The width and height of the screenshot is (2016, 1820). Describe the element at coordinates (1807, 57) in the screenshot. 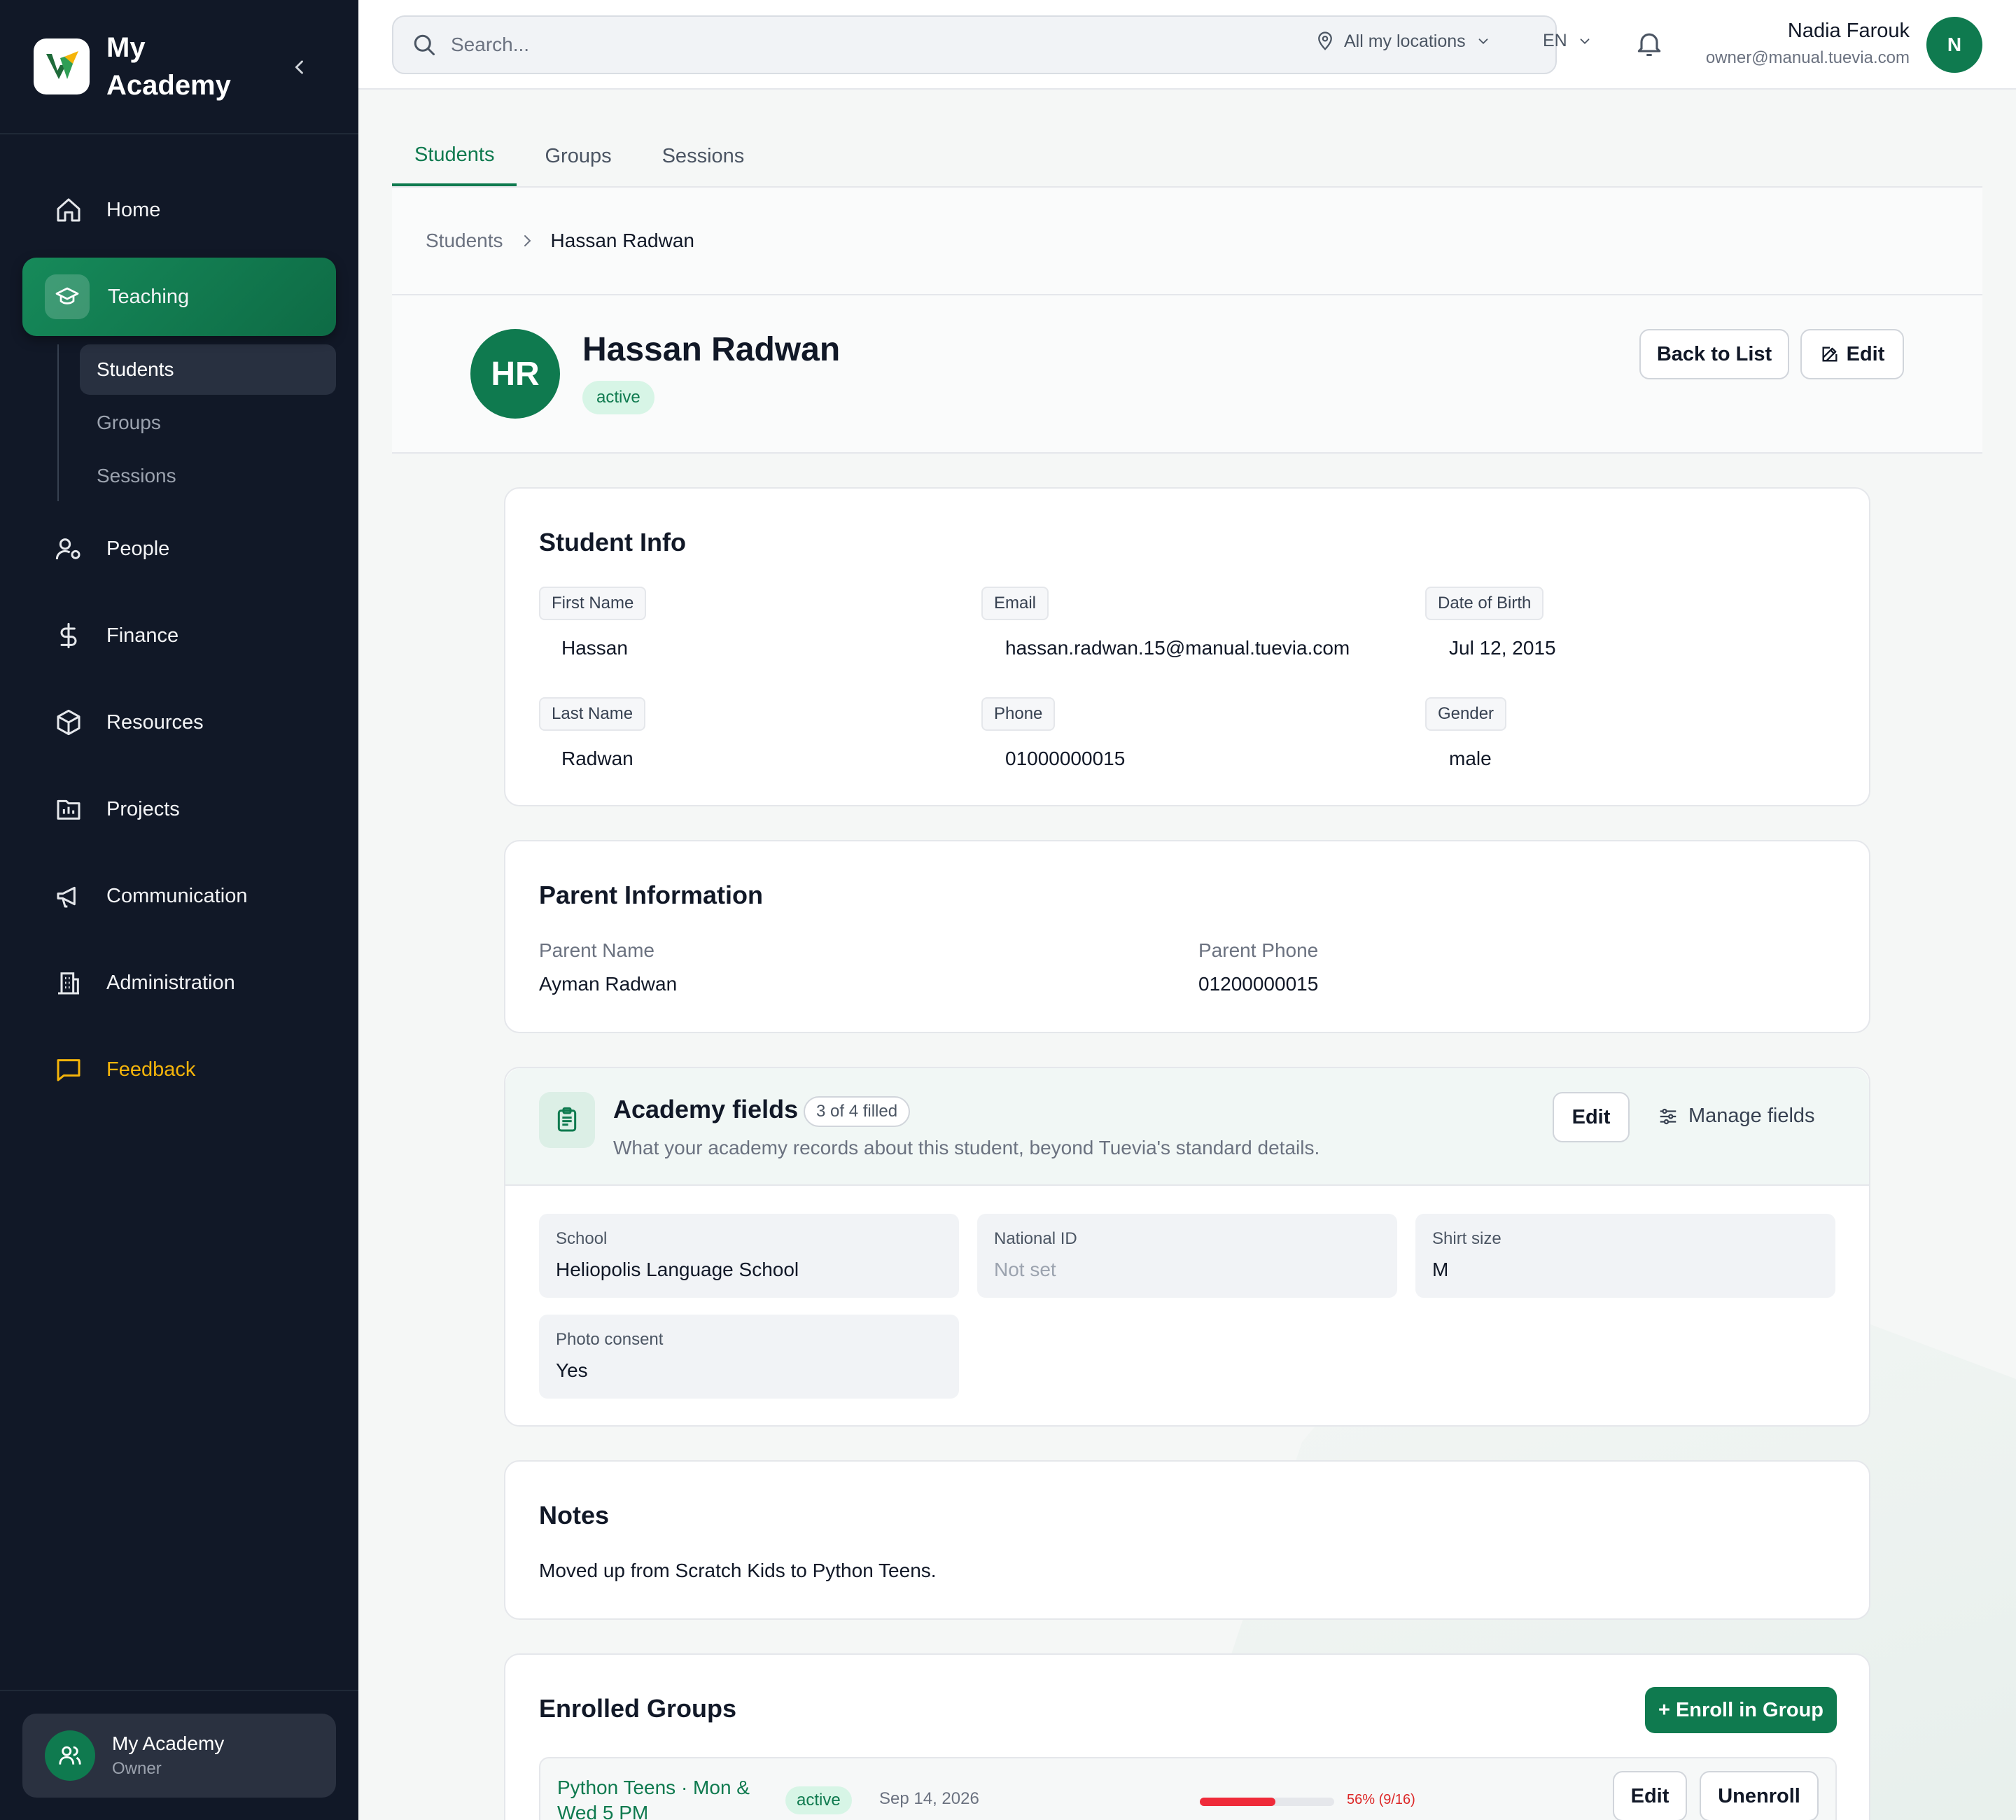

I see `user-email: owner@manual.tuevia.com` at that location.